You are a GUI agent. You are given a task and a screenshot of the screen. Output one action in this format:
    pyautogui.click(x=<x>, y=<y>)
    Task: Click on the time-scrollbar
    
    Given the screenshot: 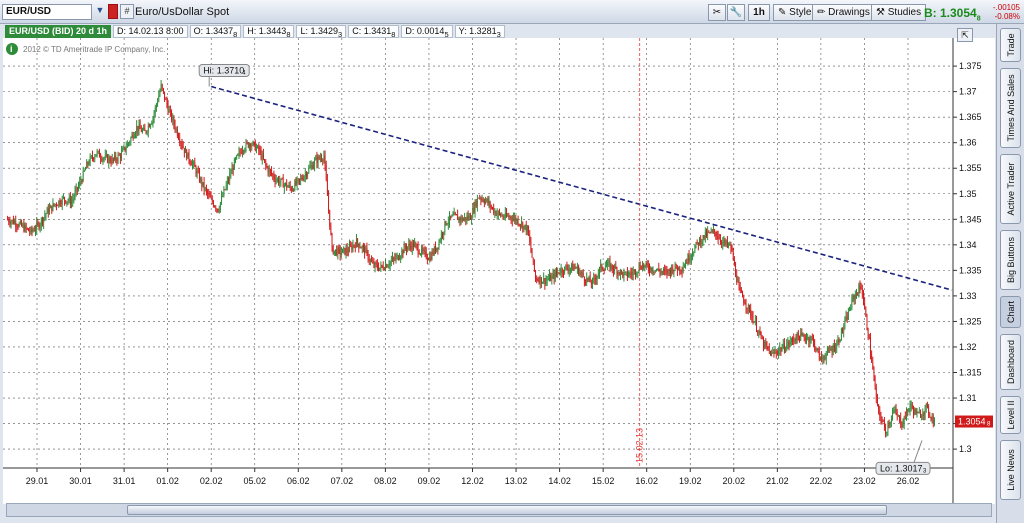 What is the action you would take?
    pyautogui.click(x=499, y=510)
    